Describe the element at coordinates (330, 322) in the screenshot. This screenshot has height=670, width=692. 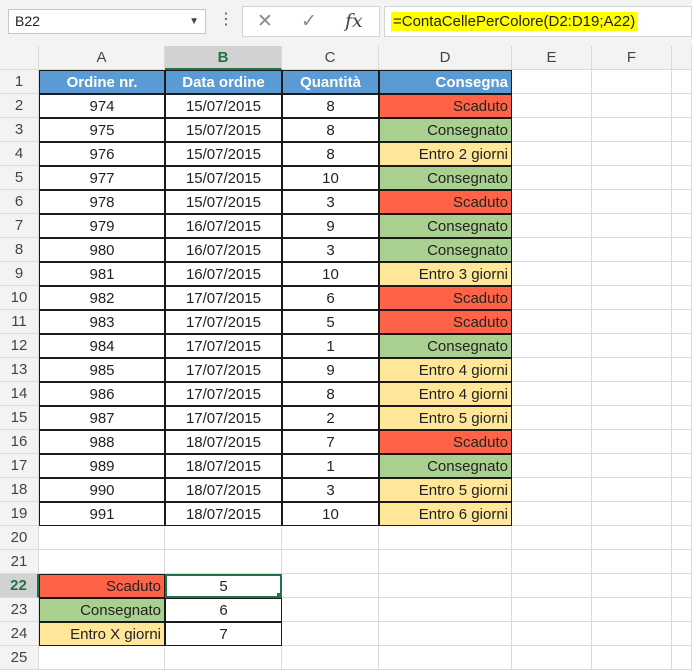
I see `quantity-cell: 5` at that location.